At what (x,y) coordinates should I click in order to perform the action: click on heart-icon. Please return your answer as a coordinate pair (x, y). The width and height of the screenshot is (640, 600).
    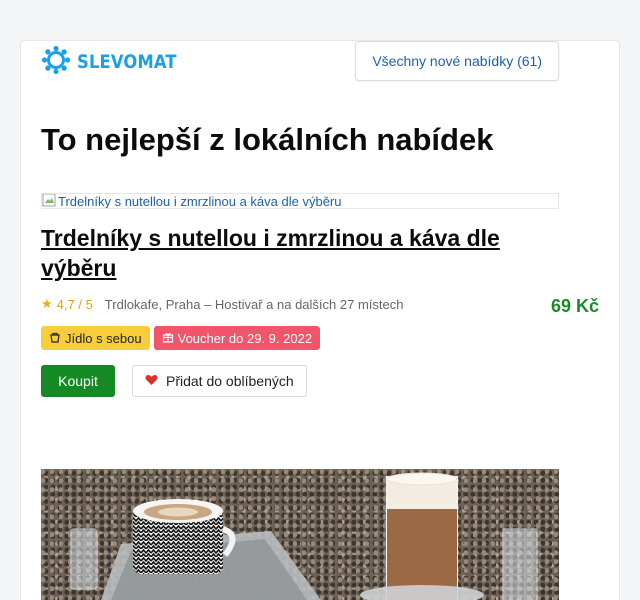
    Looking at the image, I should click on (151, 381).